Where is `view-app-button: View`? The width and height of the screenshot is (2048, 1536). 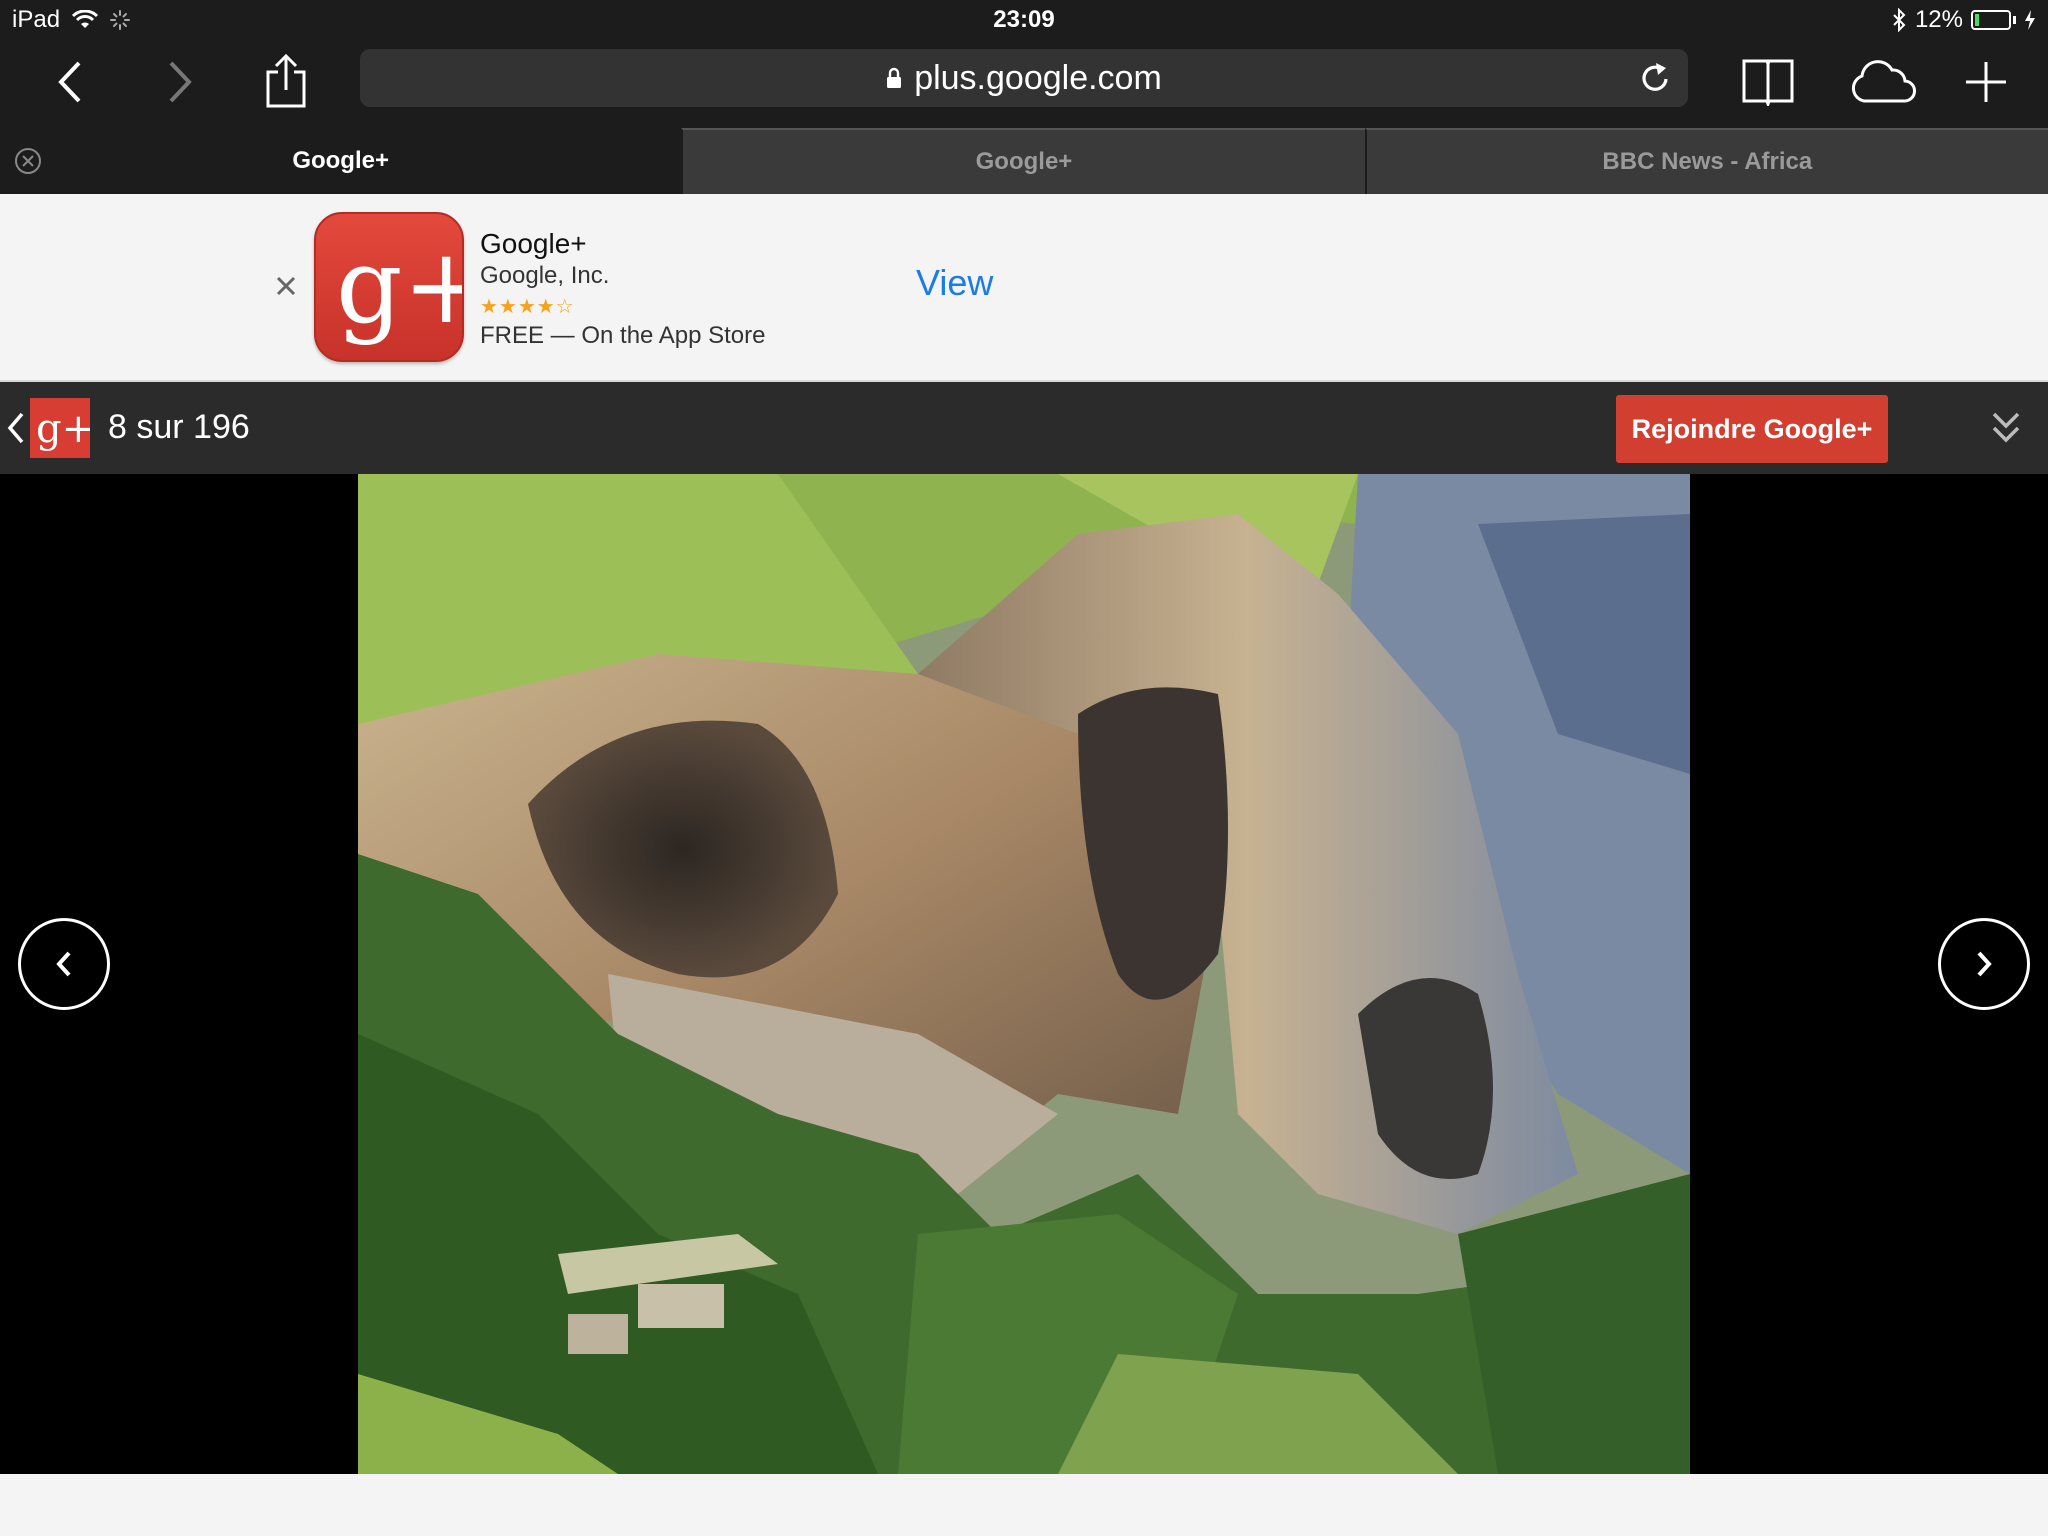
view-app-button: View is located at coordinates (954, 283).